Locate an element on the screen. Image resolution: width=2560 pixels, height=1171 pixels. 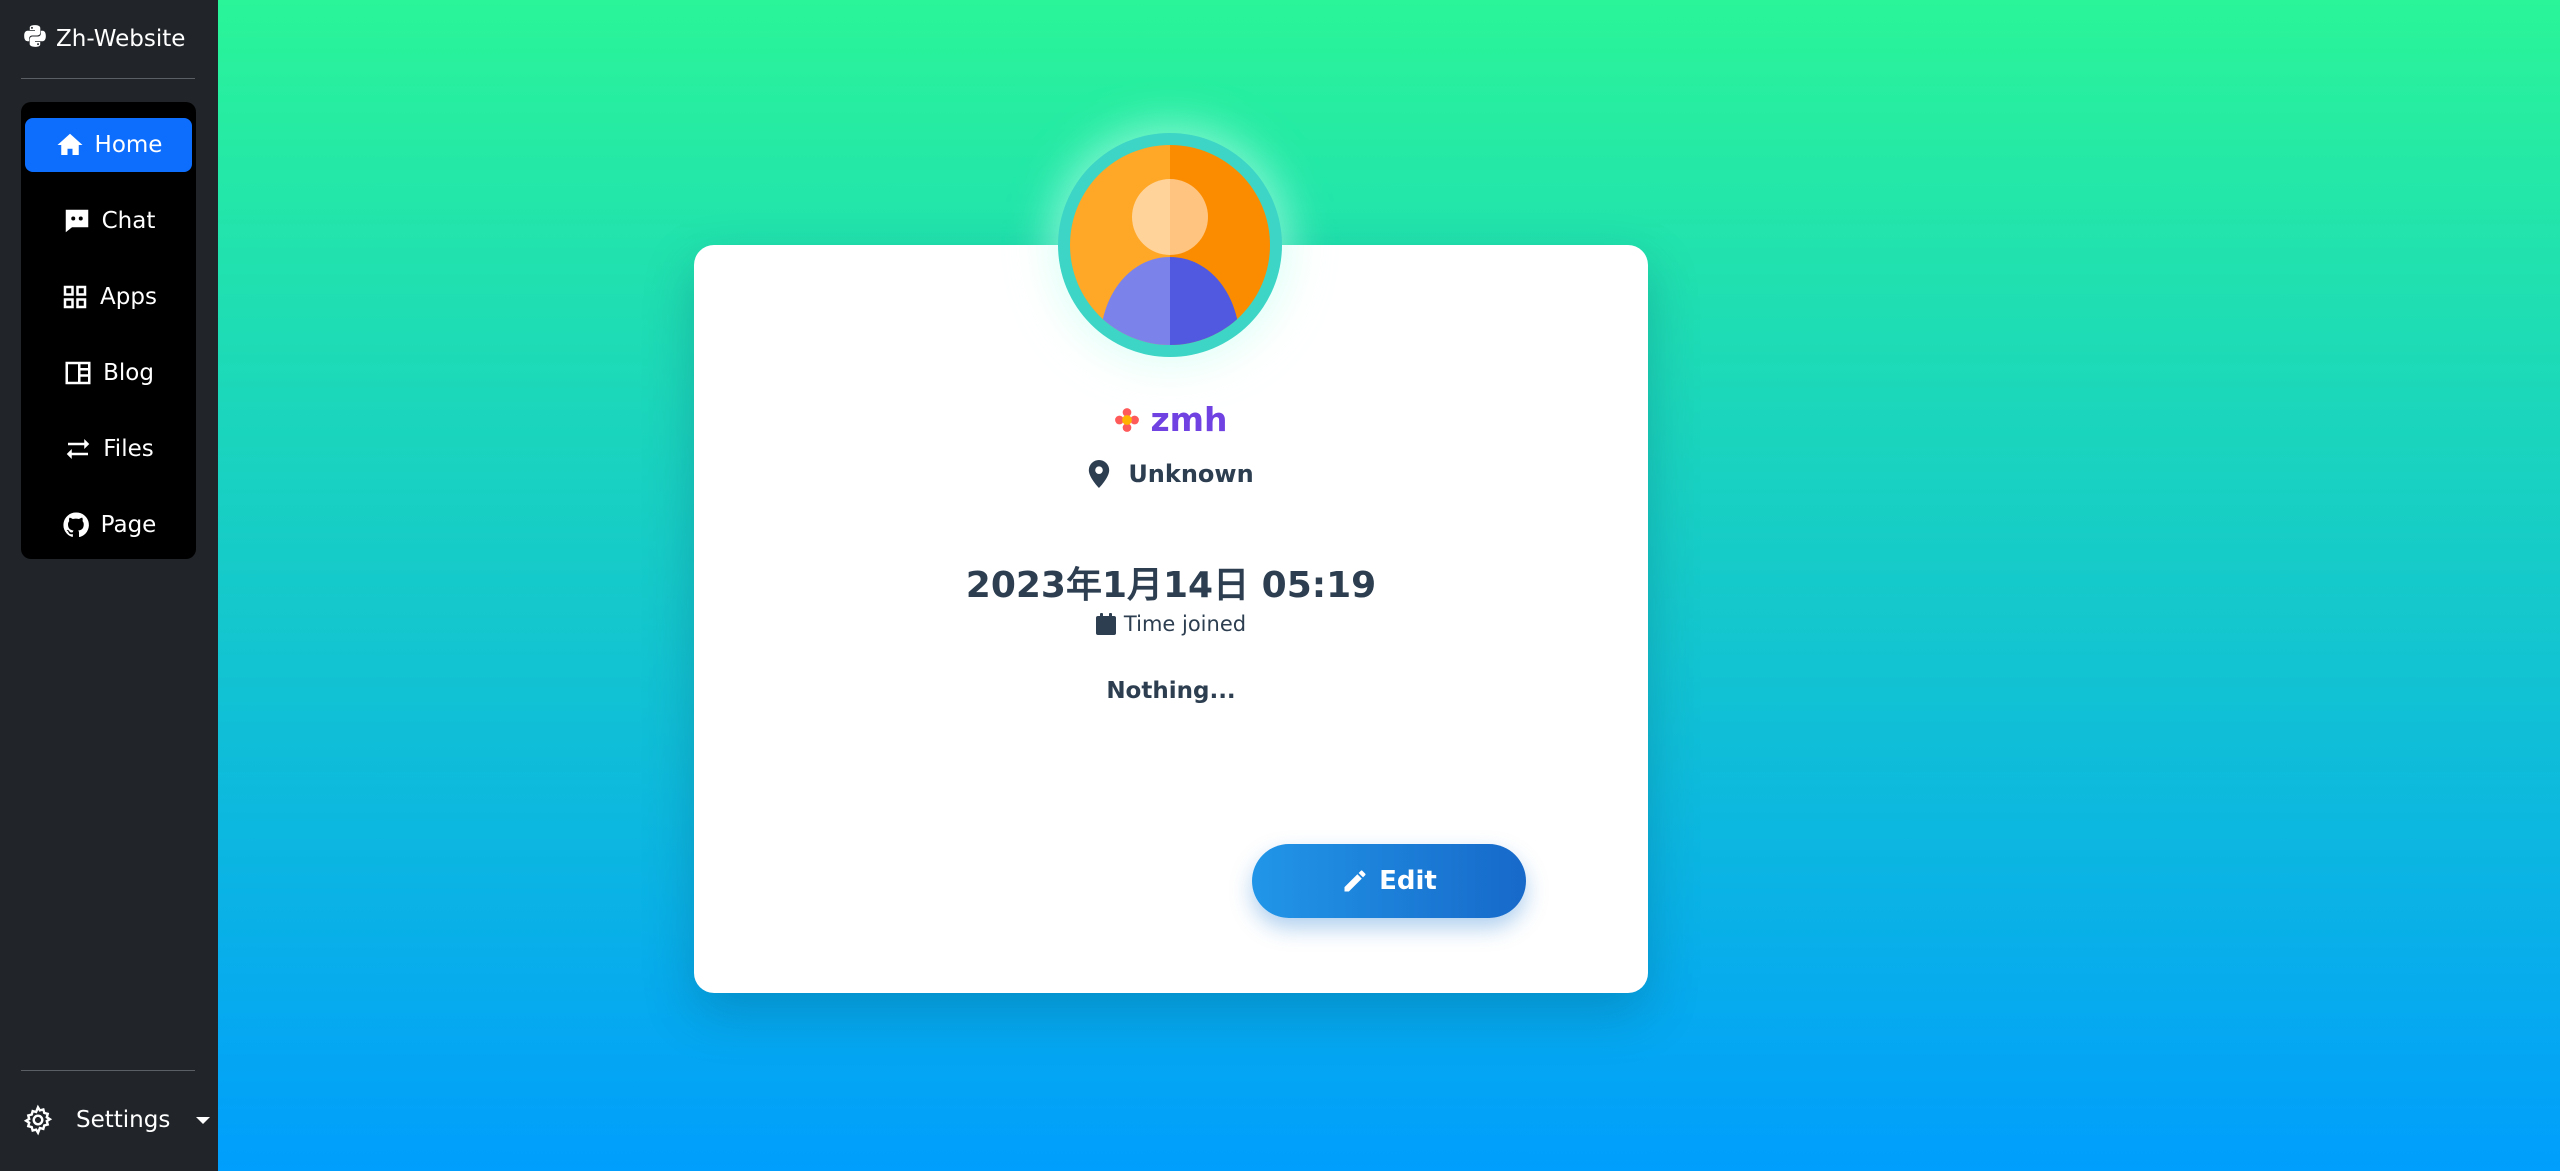
flower-badge-icon is located at coordinates (1127, 419).